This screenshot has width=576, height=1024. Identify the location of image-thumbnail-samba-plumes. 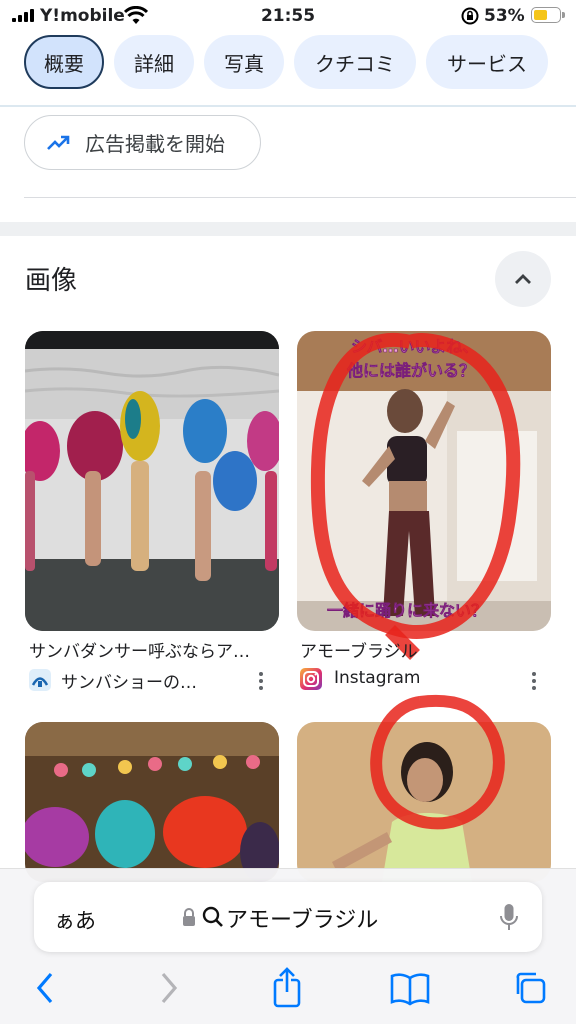
(152, 802).